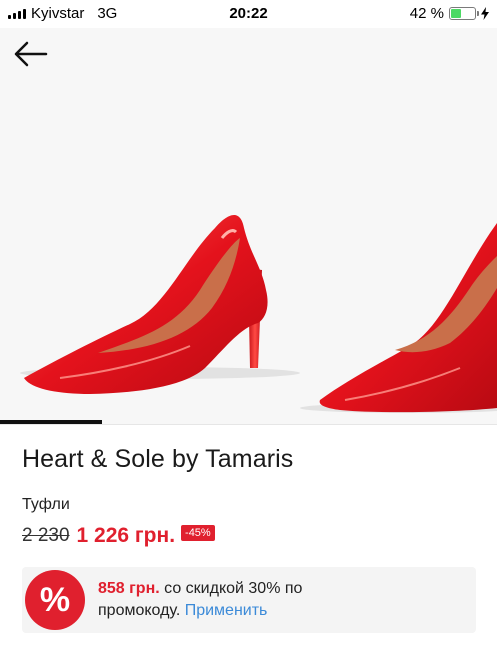 This screenshot has width=497, height=649. Describe the element at coordinates (248, 14) in the screenshot. I see `status-bar: Kyivstar 3G 20:22 42 %` at that location.